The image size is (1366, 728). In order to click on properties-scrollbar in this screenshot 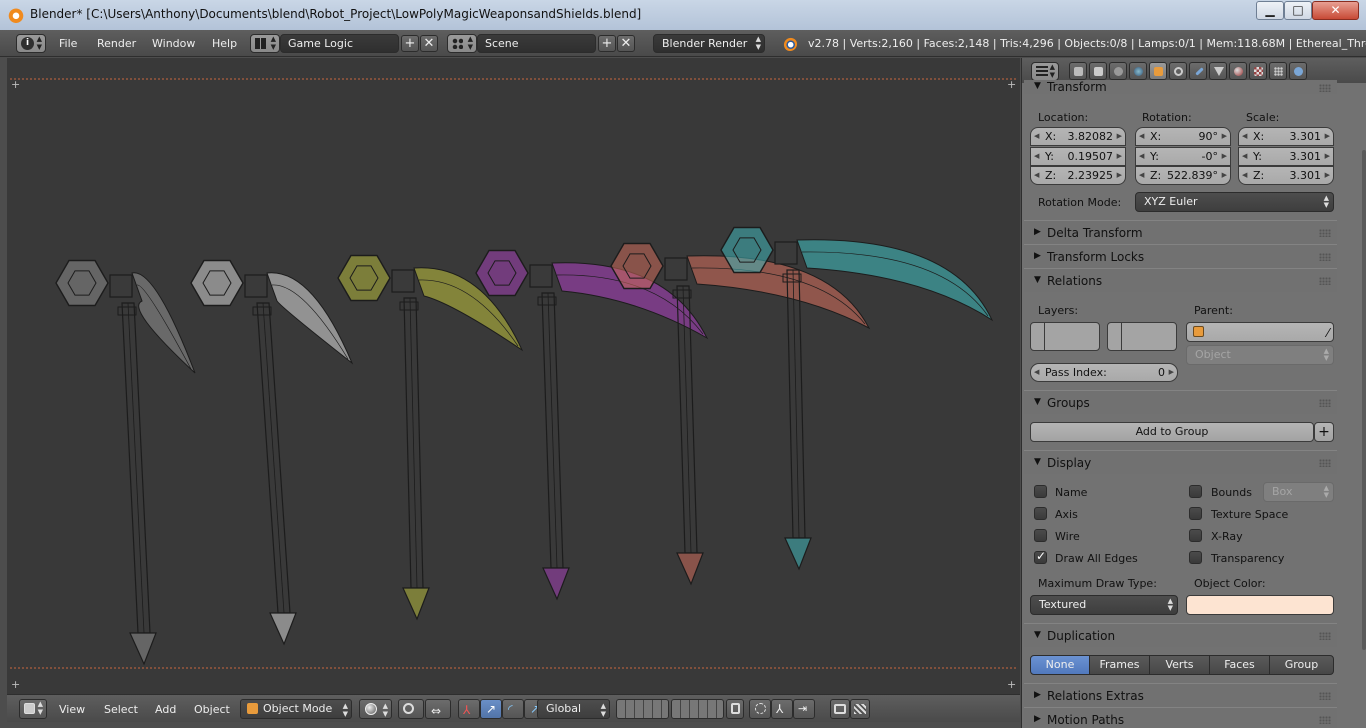, I will do `click(1364, 400)`.